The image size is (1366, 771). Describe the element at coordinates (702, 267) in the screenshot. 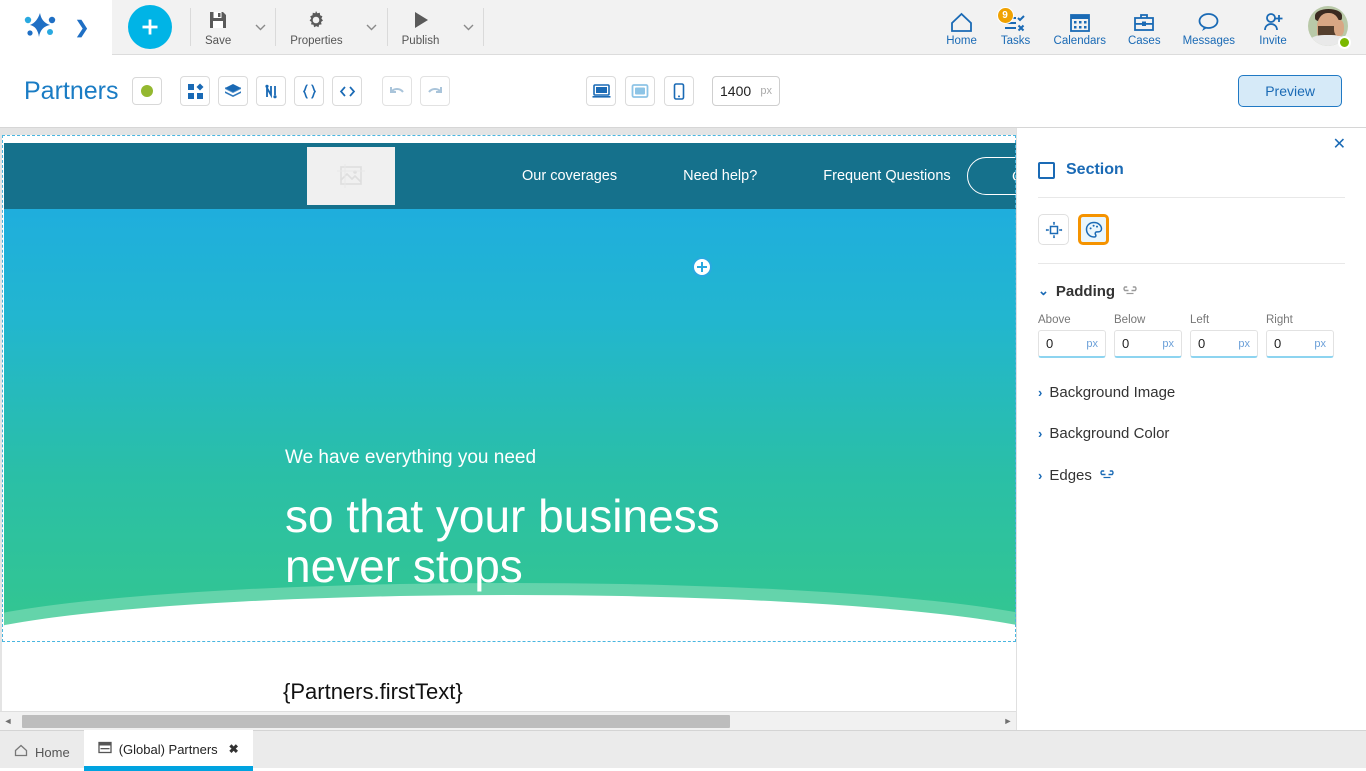

I see `add-section-icon` at that location.